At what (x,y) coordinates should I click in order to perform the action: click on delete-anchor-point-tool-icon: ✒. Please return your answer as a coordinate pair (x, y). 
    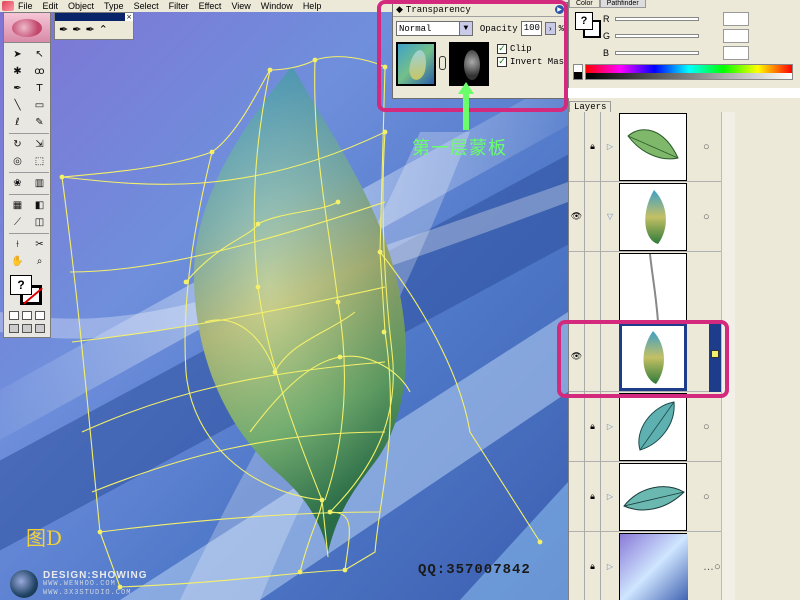
    Looking at the image, I should click on (89, 29).